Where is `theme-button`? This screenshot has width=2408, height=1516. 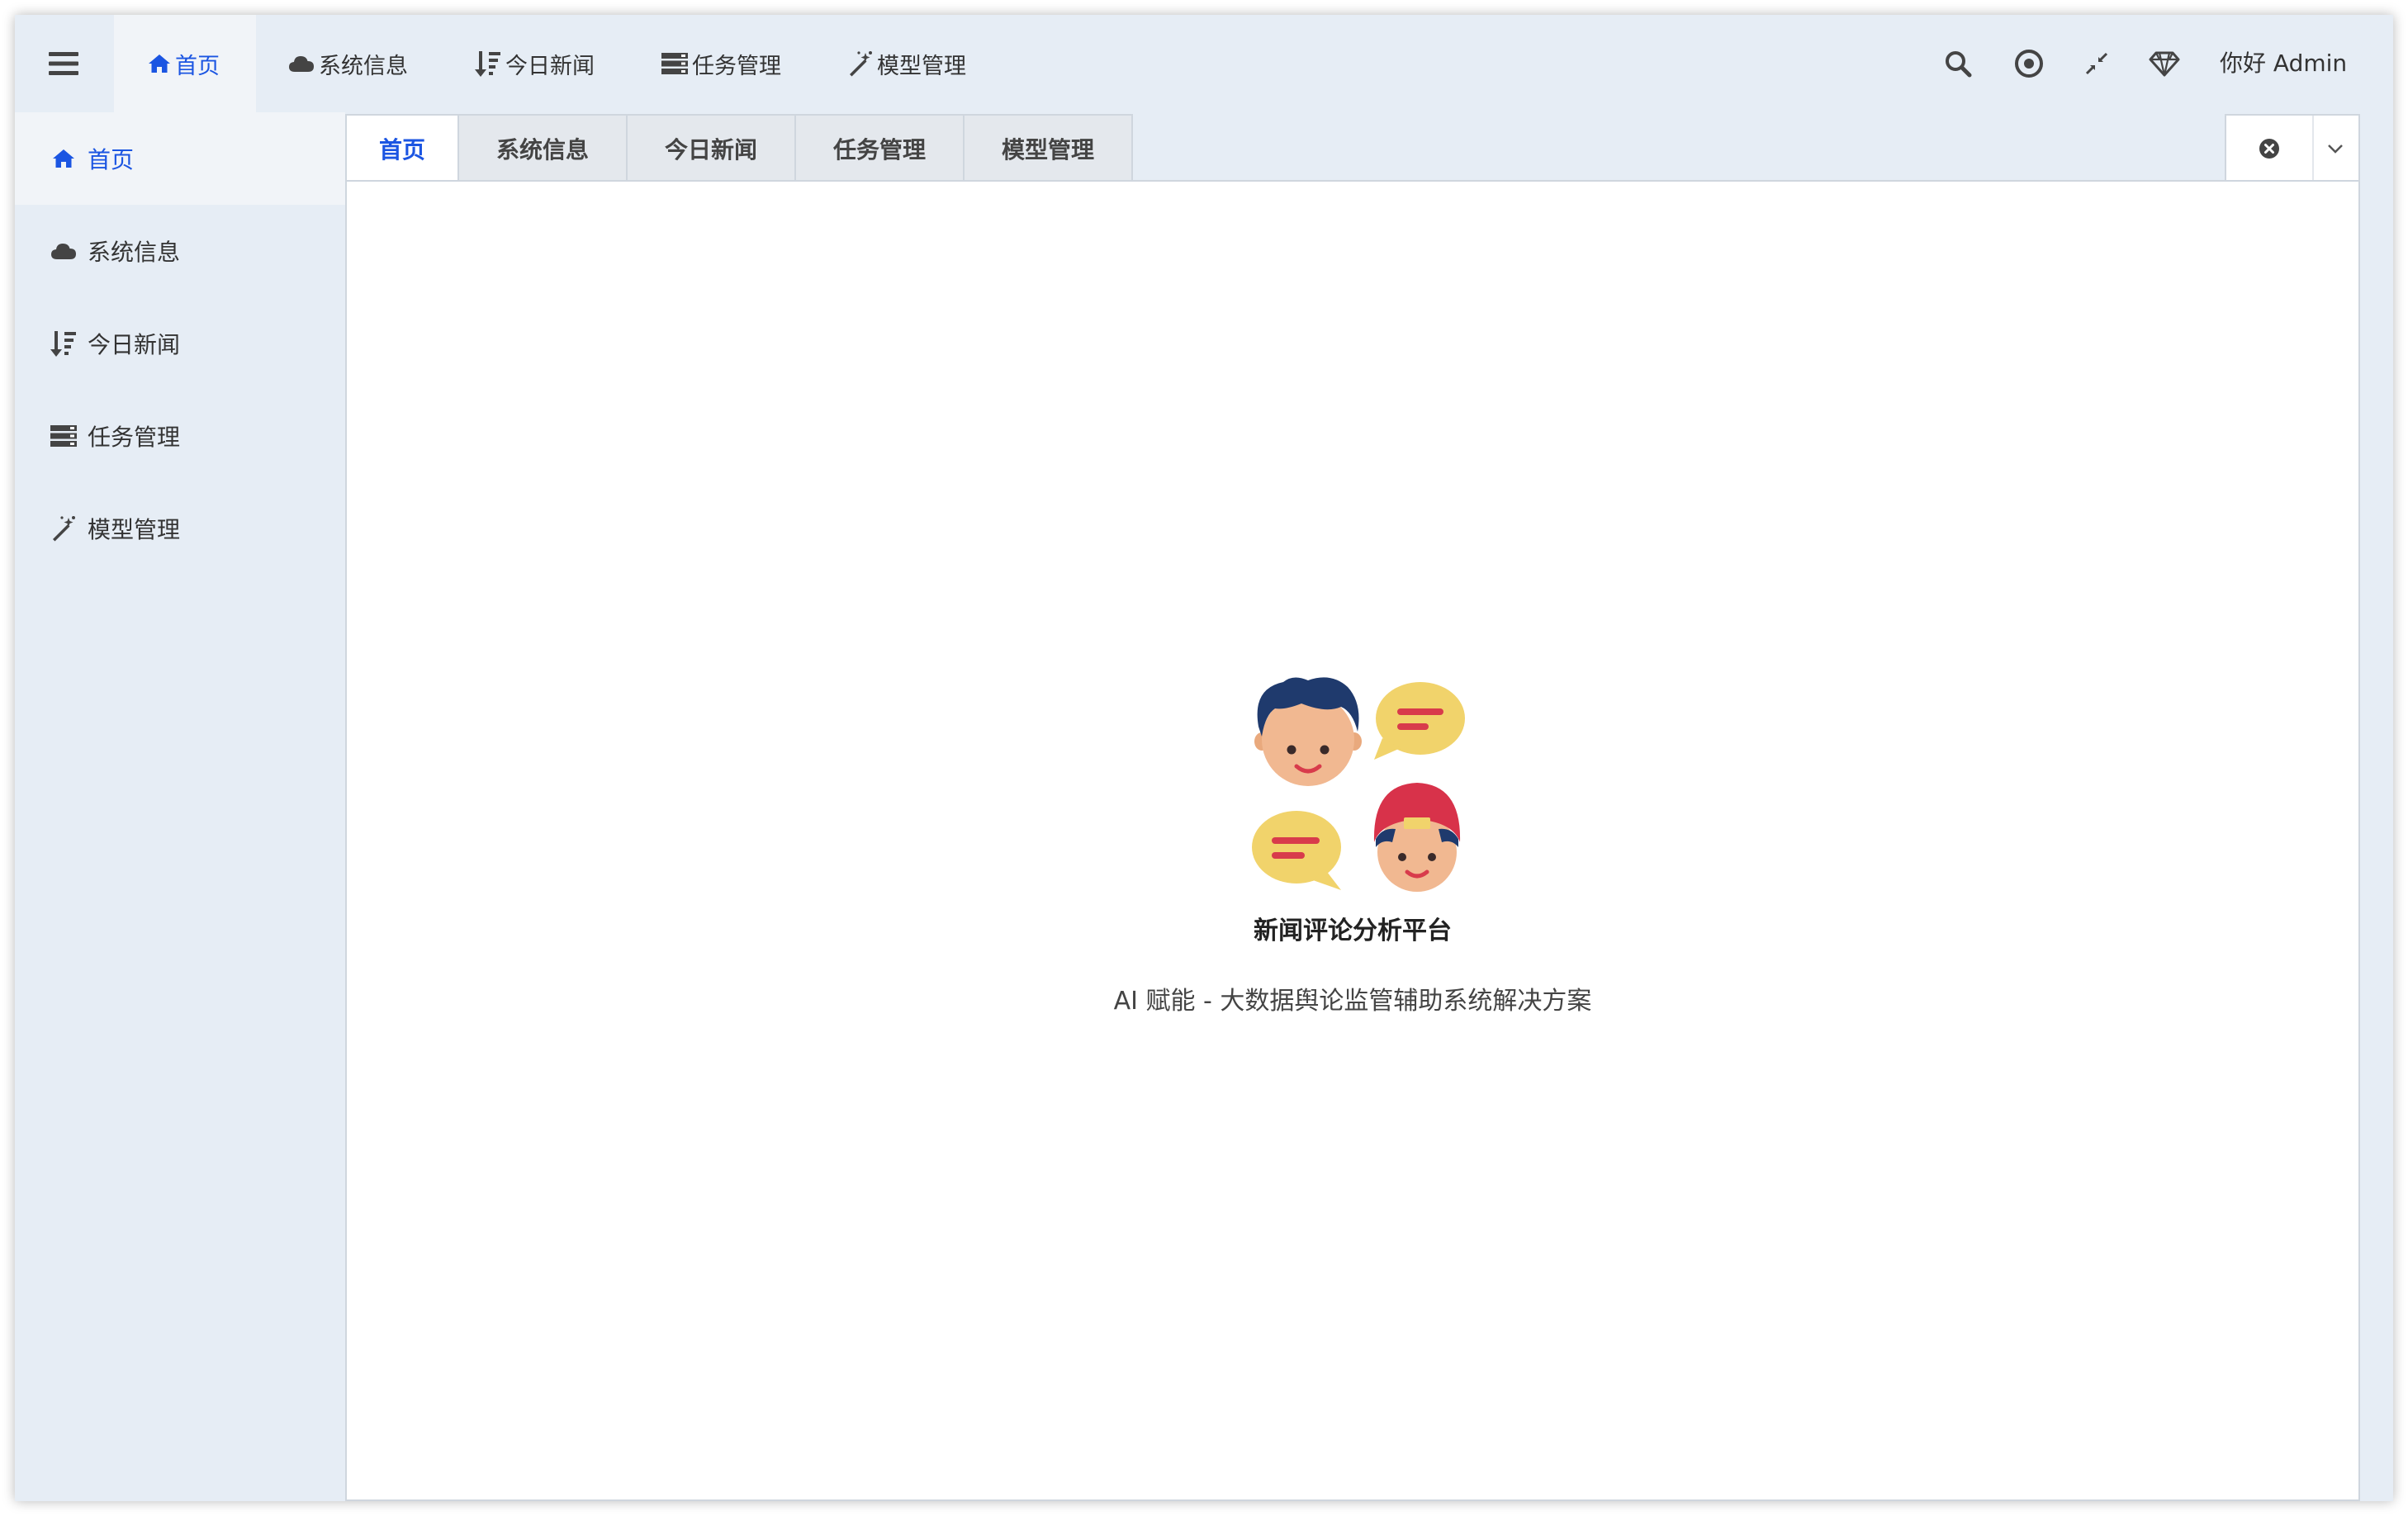
theme-button is located at coordinates (2164, 63).